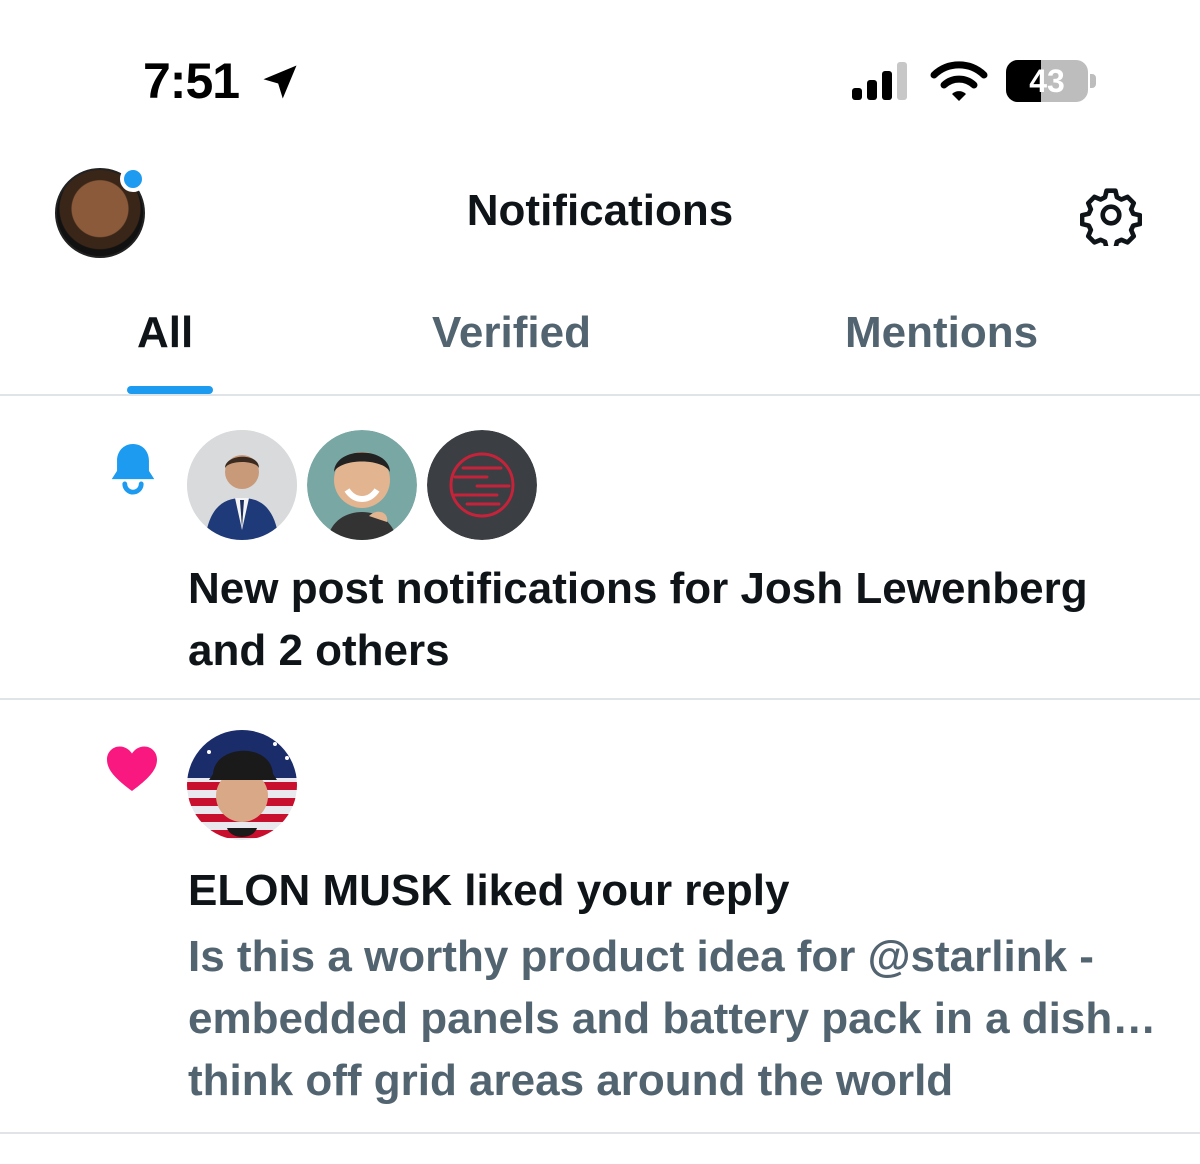 The height and width of the screenshot is (1164, 1200). I want to click on tab-verified: Verified, so click(511, 333).